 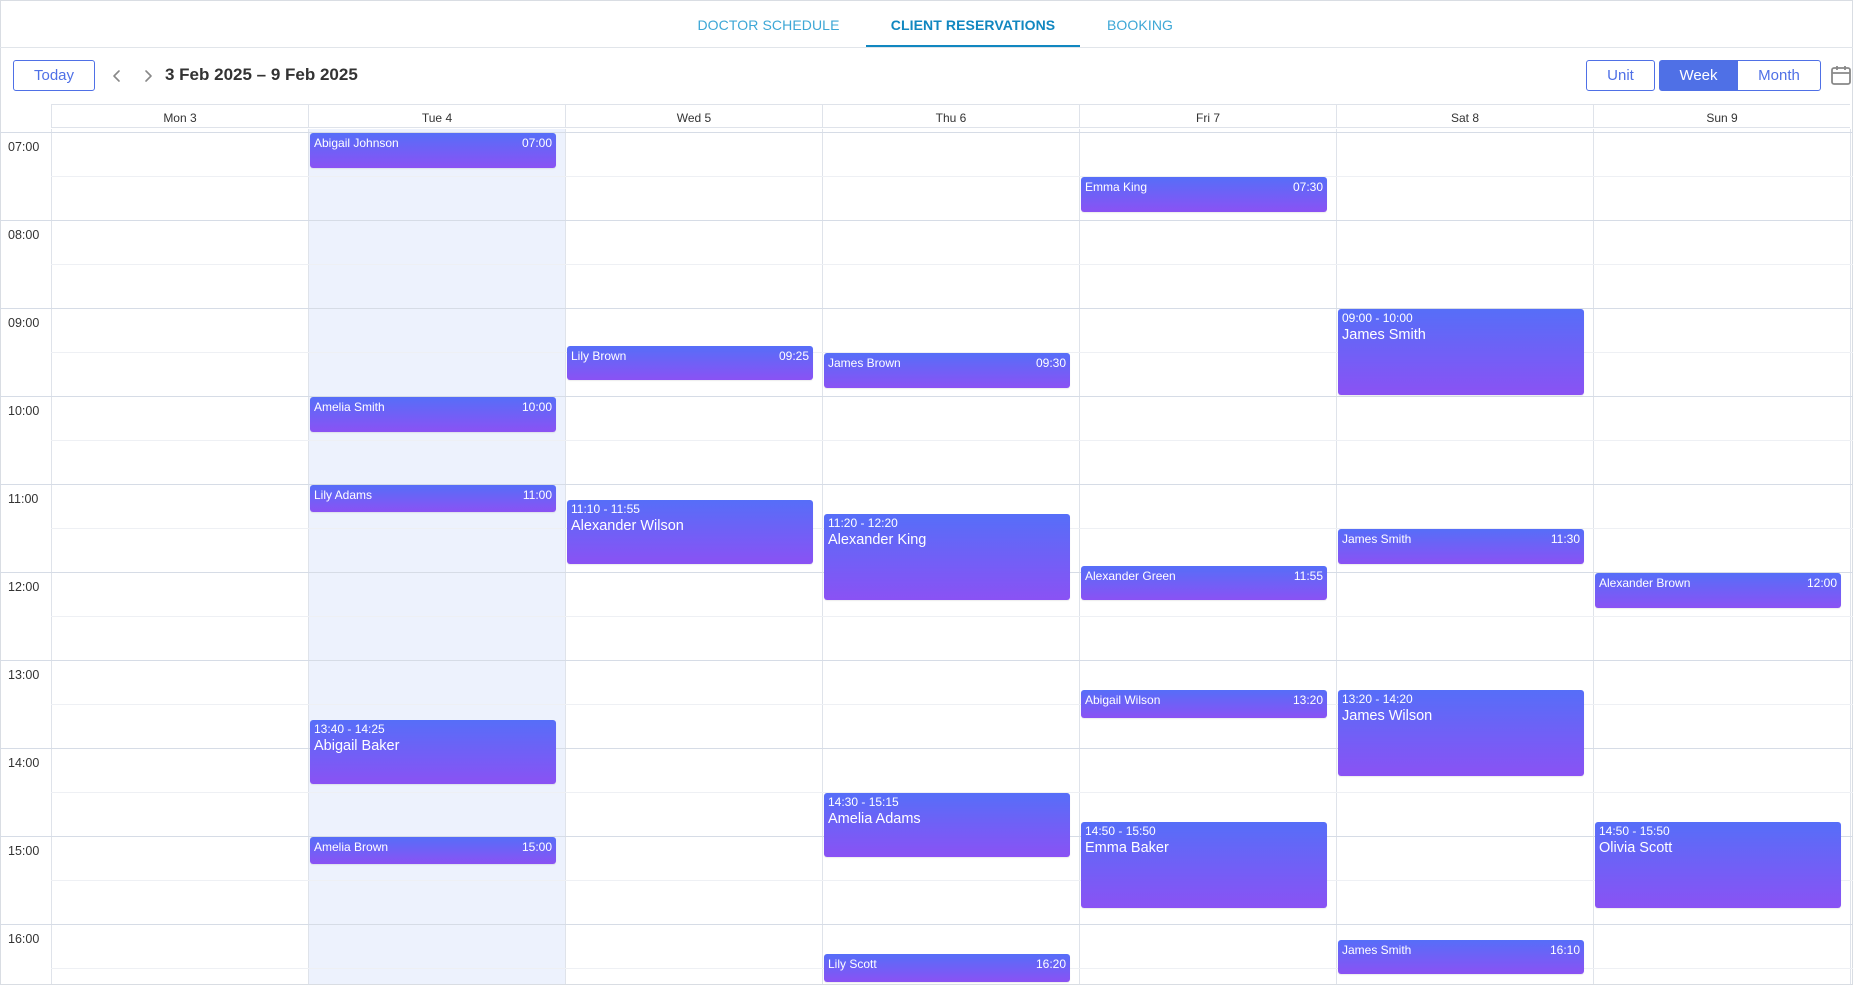 What do you see at coordinates (536, 407) in the screenshot?
I see `event-start-time: 10:00` at bounding box center [536, 407].